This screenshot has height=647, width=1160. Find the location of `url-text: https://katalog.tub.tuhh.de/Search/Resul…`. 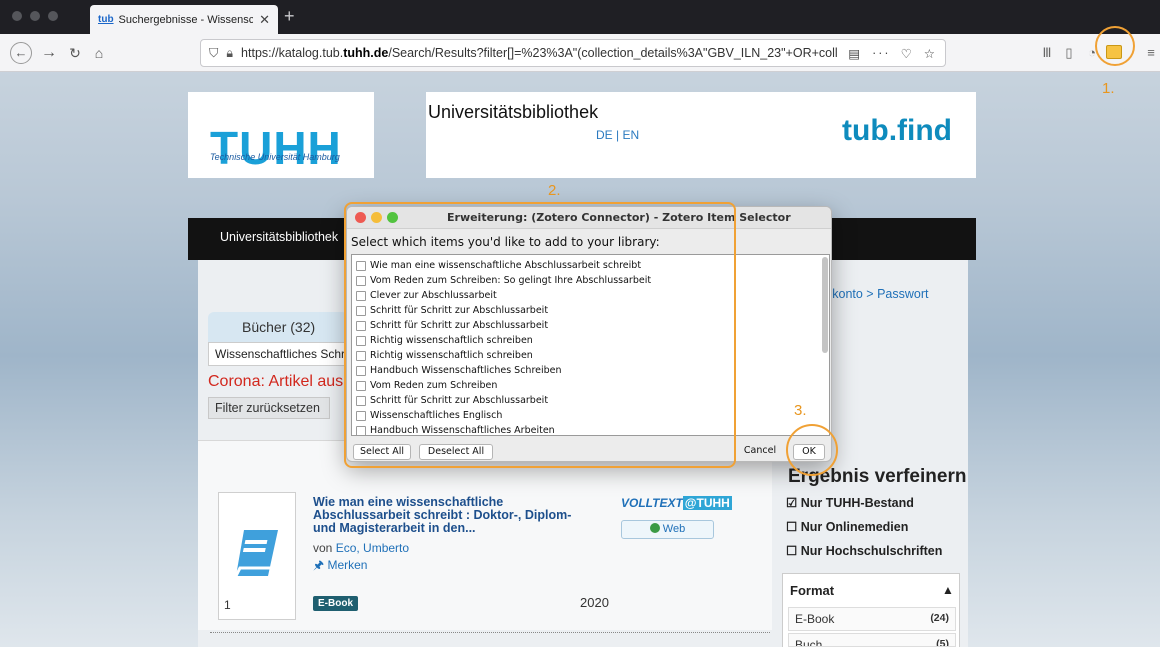

url-text: https://katalog.tub.tuhh.de/Search/Resul… is located at coordinates (540, 53).